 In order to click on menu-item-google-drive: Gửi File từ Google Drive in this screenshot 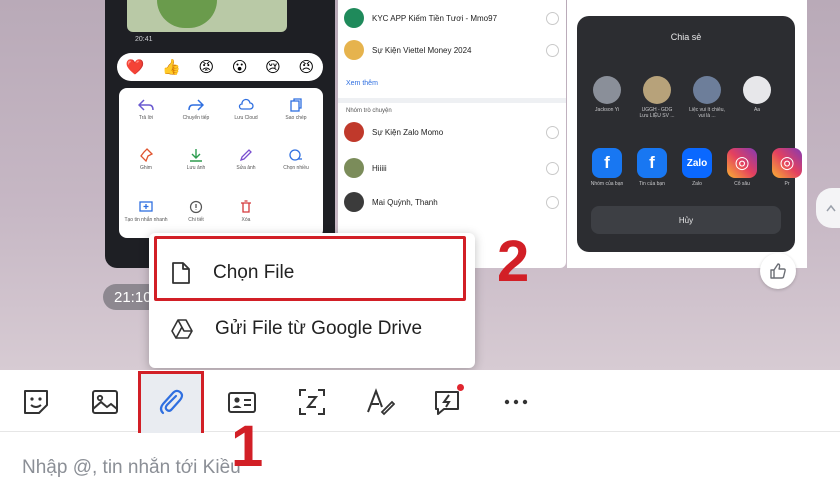, I will do `click(312, 329)`.